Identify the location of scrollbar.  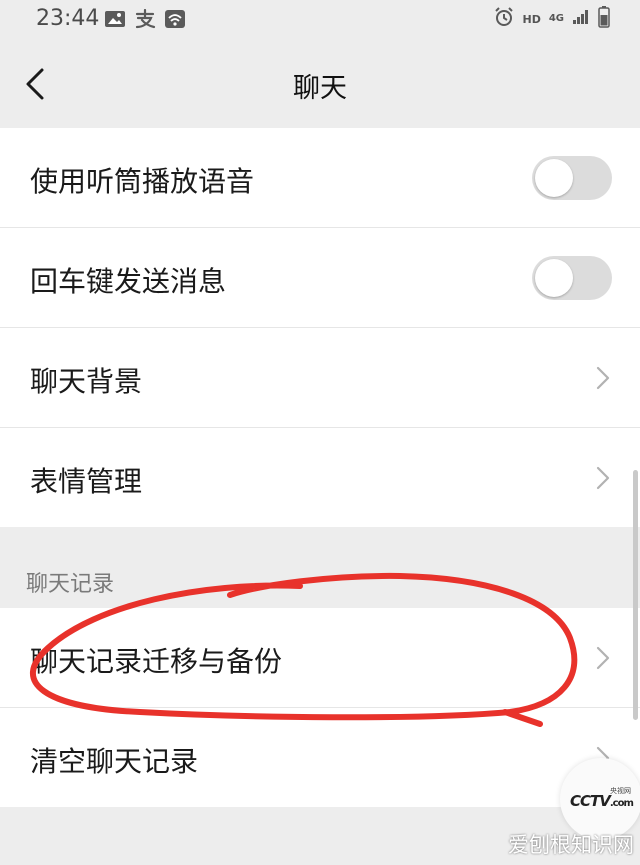
(635, 595).